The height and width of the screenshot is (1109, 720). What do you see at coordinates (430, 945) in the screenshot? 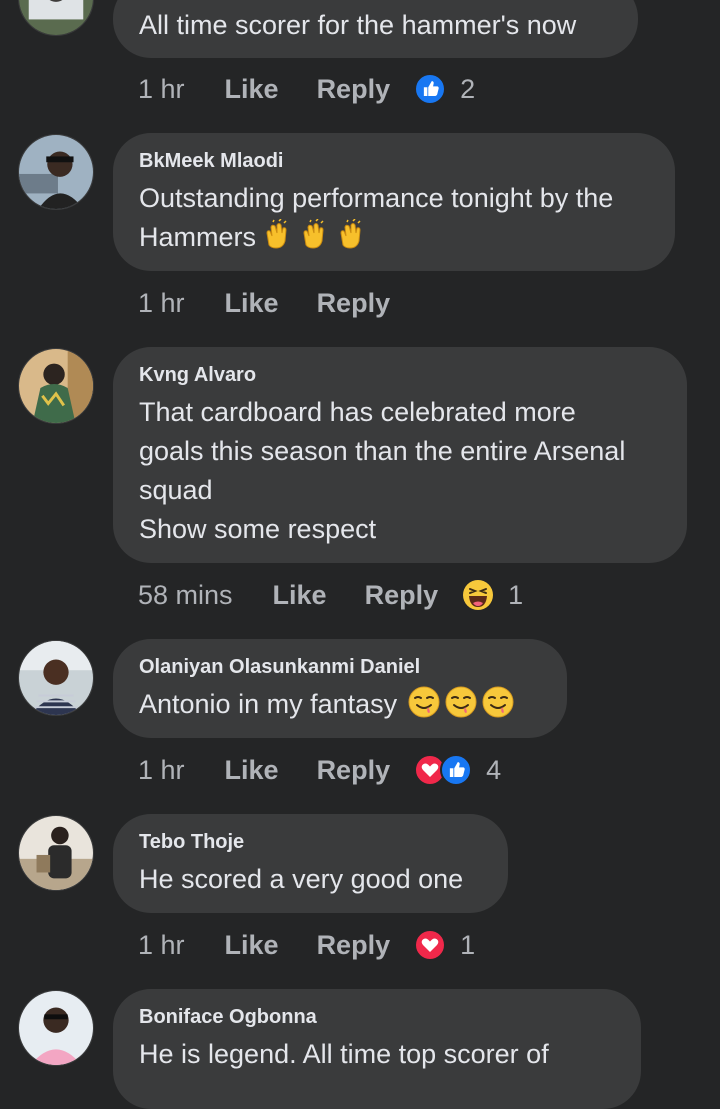
I see `love-icon` at bounding box center [430, 945].